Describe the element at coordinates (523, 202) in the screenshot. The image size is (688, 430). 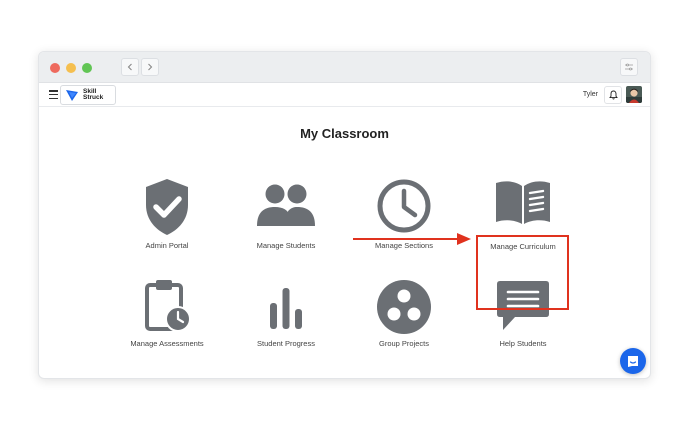
I see `open-book-icon` at that location.